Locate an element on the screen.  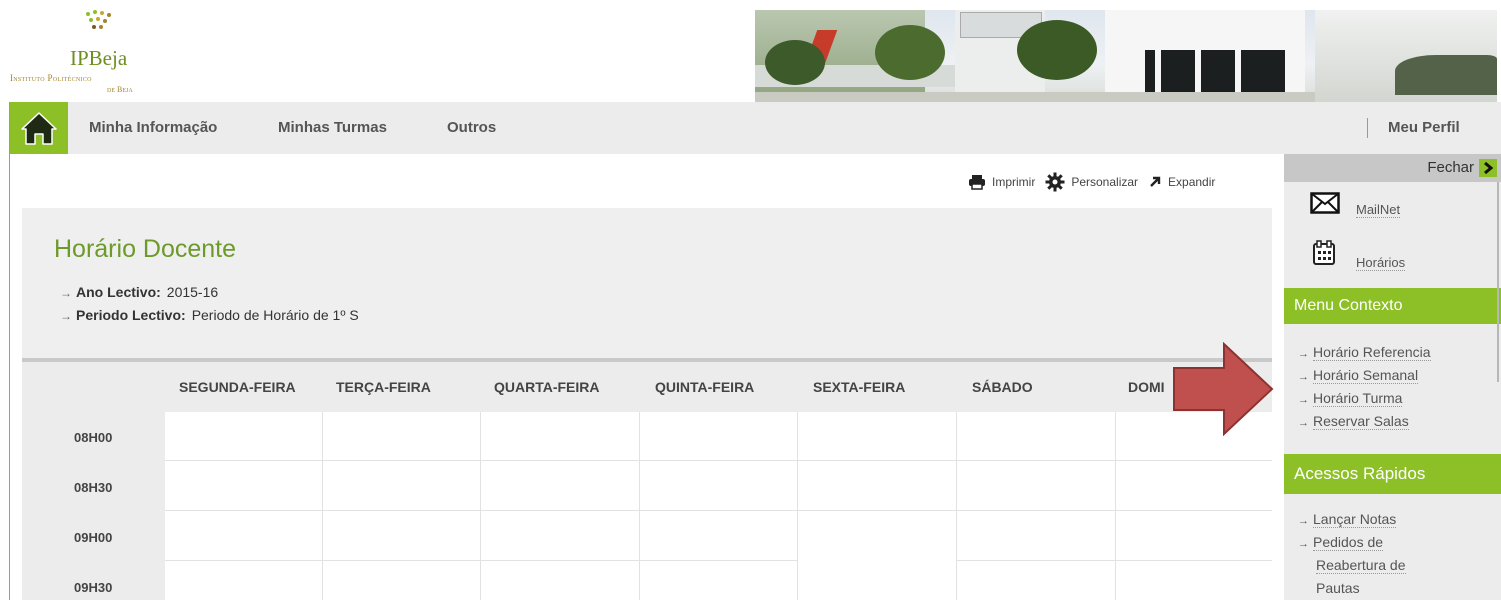
print-button: Imprimir is located at coordinates (1001, 182).